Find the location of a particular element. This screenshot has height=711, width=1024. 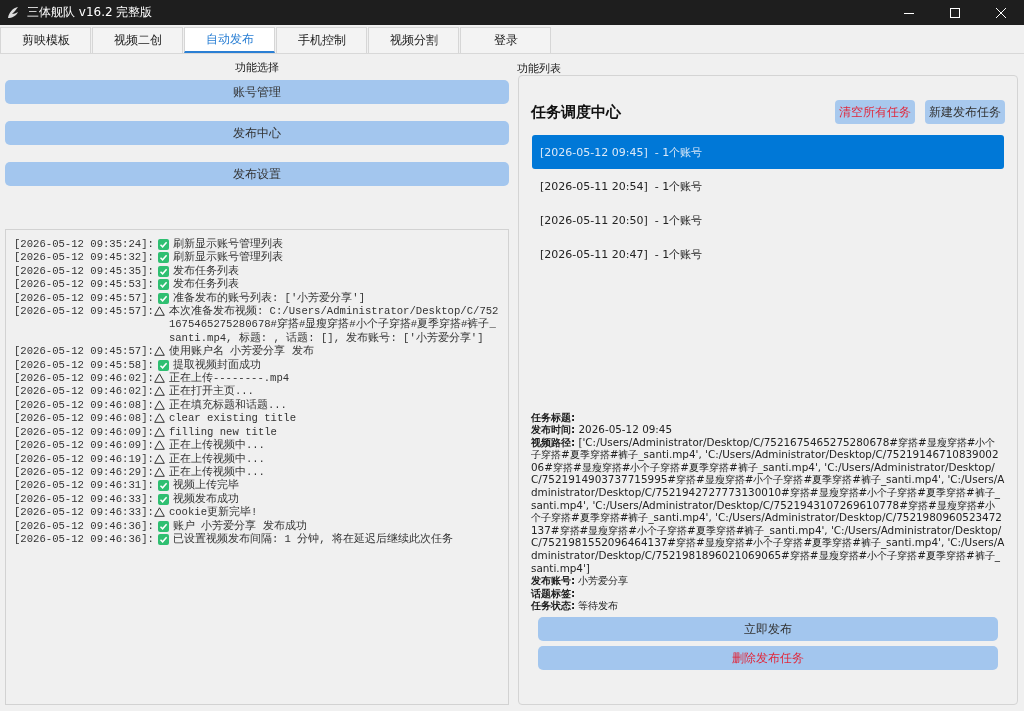

app-logo-icon is located at coordinates (13, 12).